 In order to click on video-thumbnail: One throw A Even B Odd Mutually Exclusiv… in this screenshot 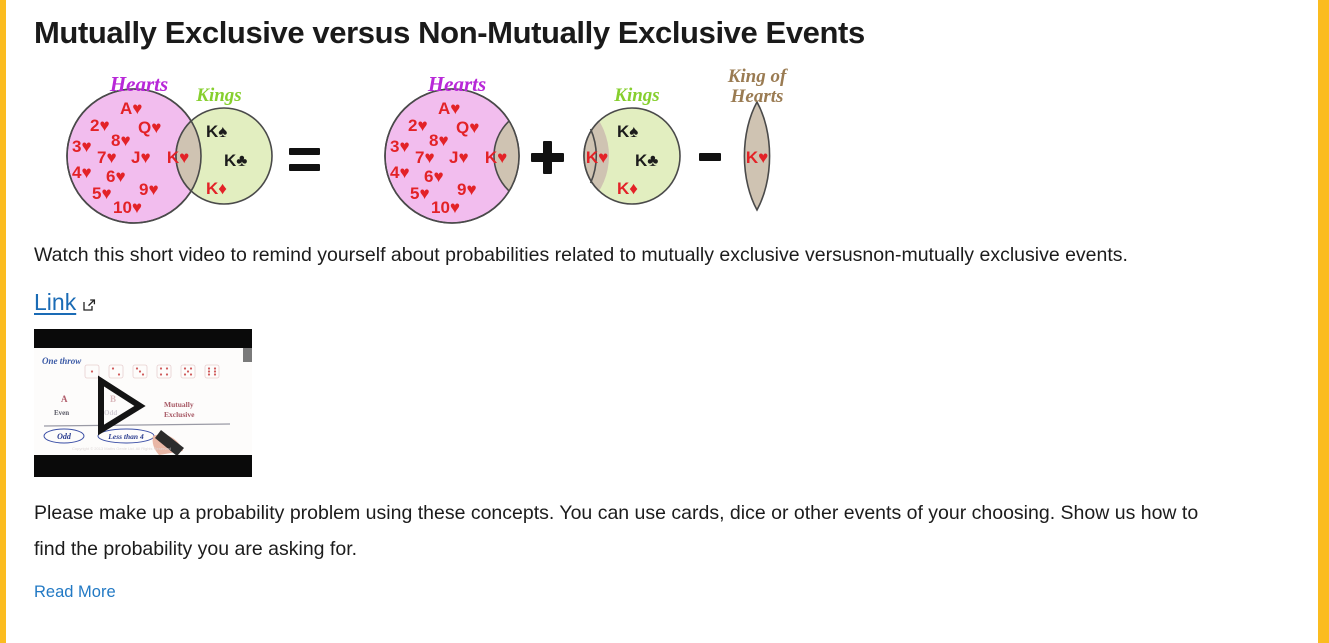, I will do `click(143, 403)`.